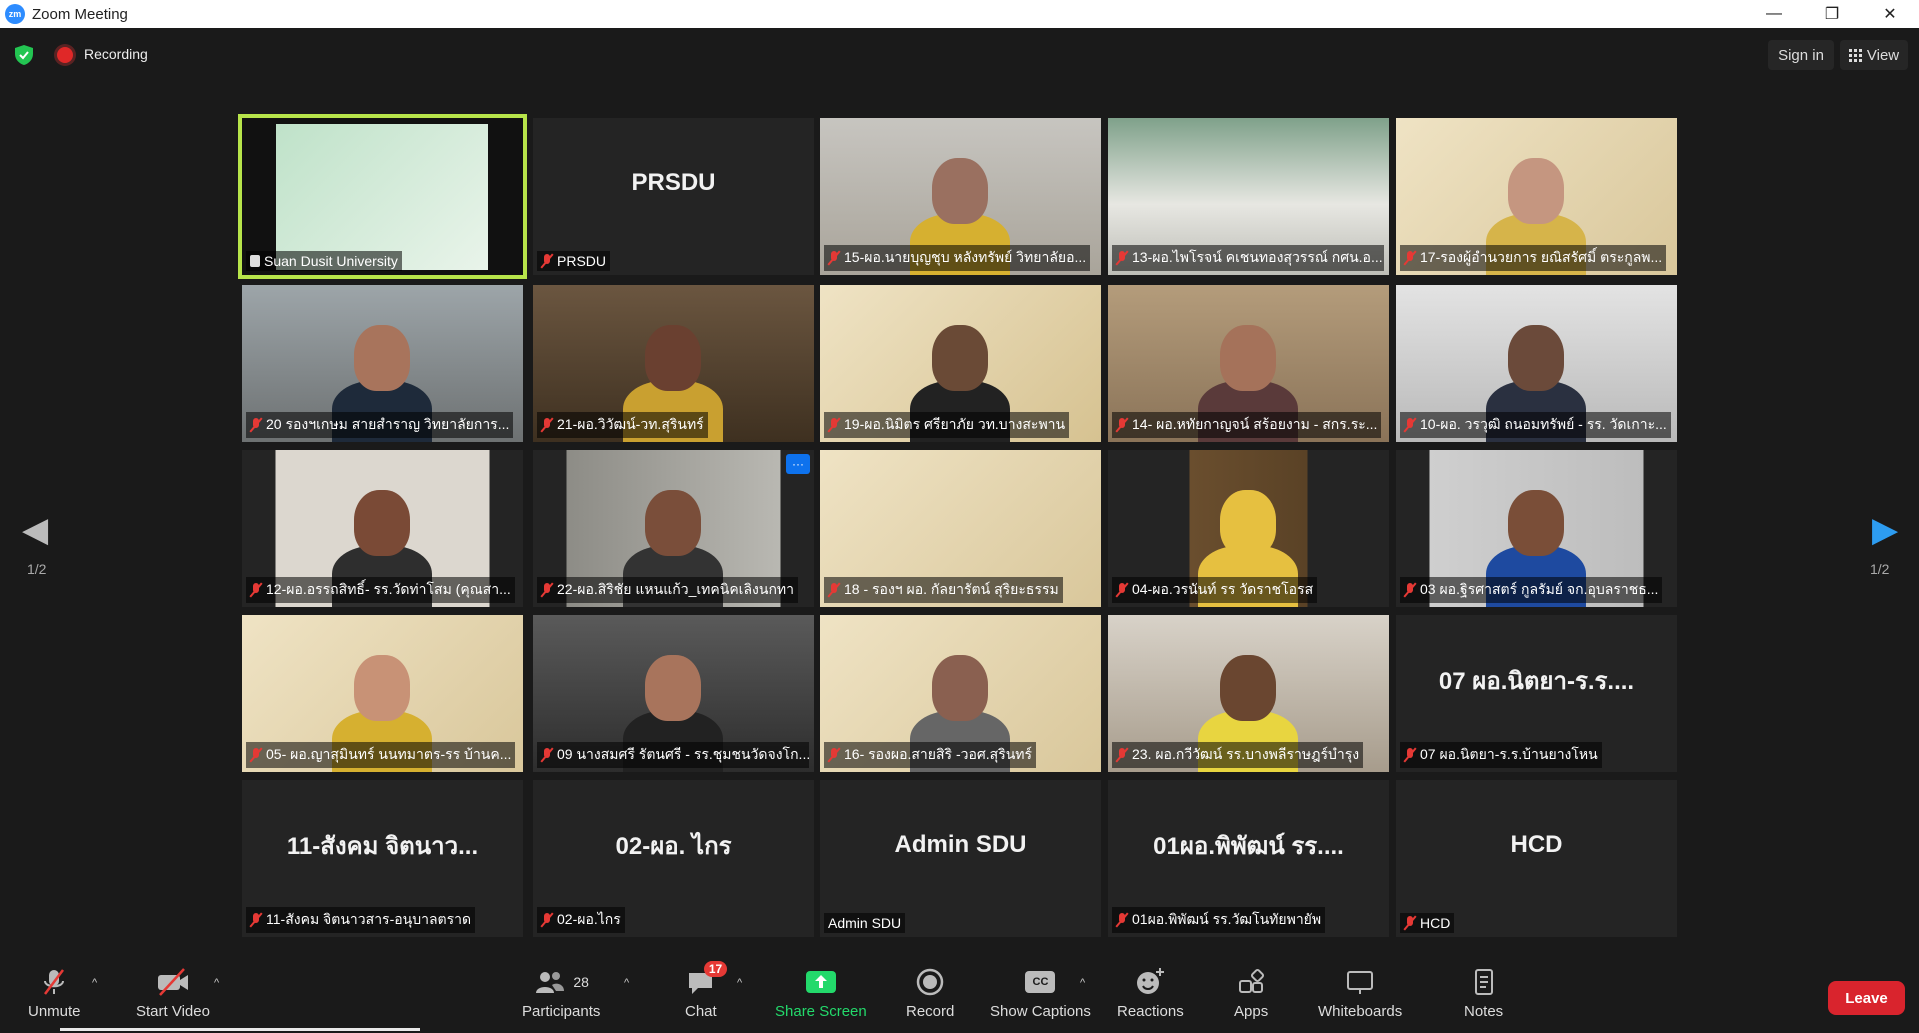 The width and height of the screenshot is (1919, 1033). What do you see at coordinates (1082, 983) in the screenshot?
I see `captions-options-caret-icon: ^` at bounding box center [1082, 983].